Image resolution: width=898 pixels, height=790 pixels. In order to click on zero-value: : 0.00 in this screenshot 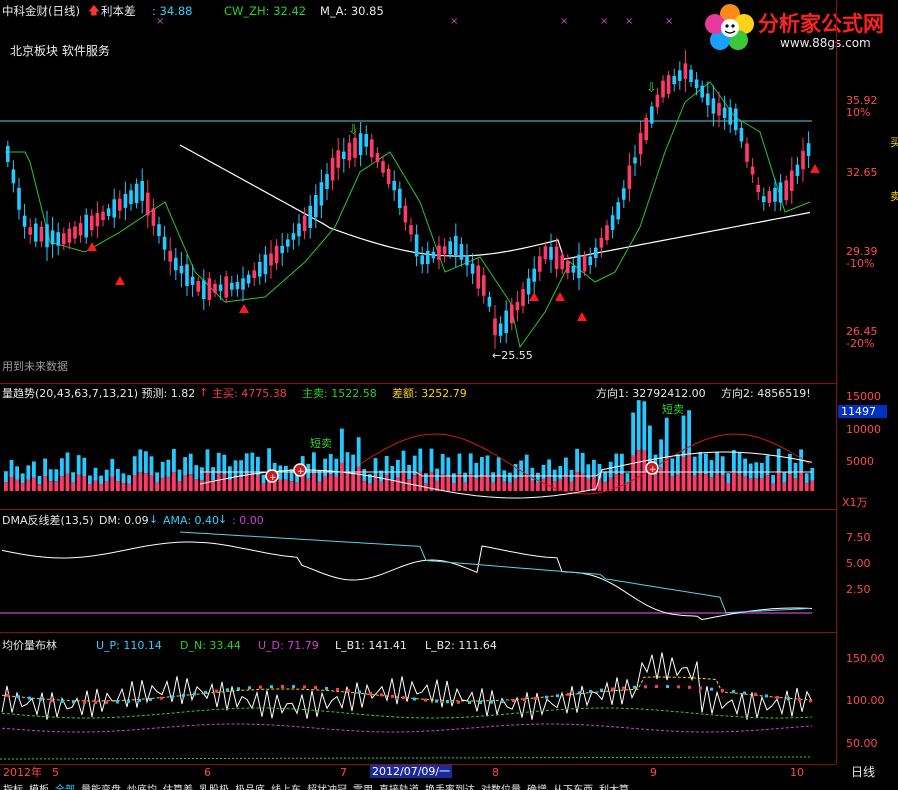, I will do `click(248, 520)`.